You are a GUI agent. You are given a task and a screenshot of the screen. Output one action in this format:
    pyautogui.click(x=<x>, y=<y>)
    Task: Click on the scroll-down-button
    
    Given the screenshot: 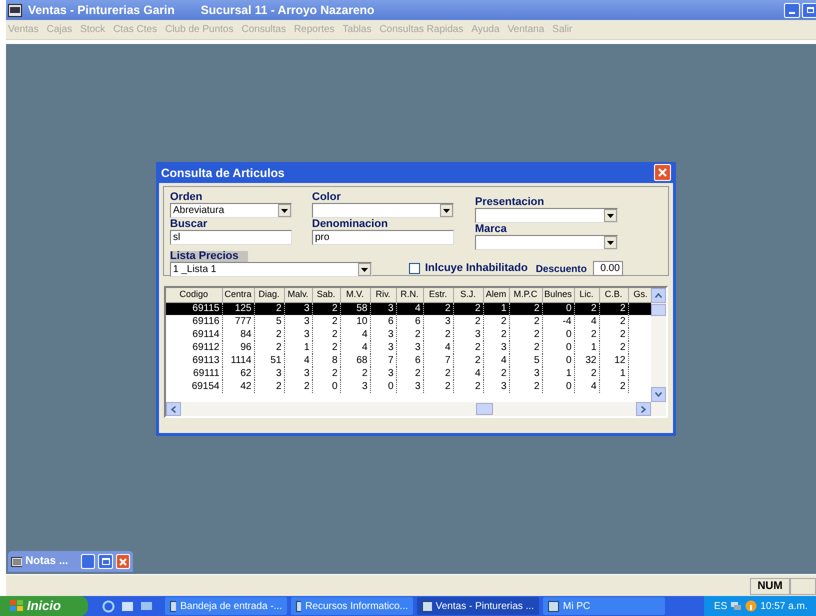 What is the action you would take?
    pyautogui.click(x=658, y=394)
    